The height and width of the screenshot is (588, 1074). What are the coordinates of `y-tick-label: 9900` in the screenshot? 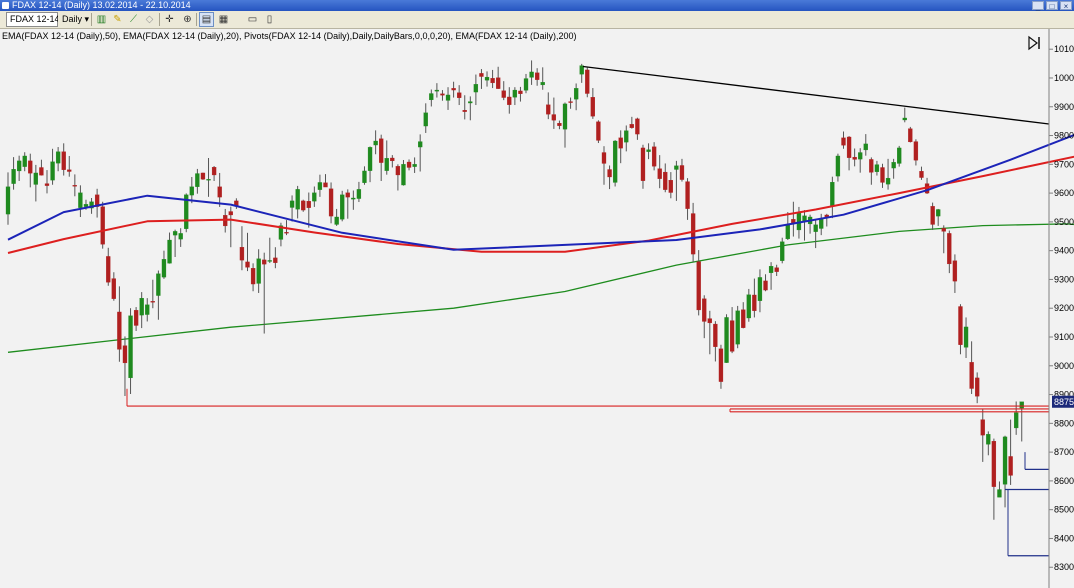 It's located at (1064, 107).